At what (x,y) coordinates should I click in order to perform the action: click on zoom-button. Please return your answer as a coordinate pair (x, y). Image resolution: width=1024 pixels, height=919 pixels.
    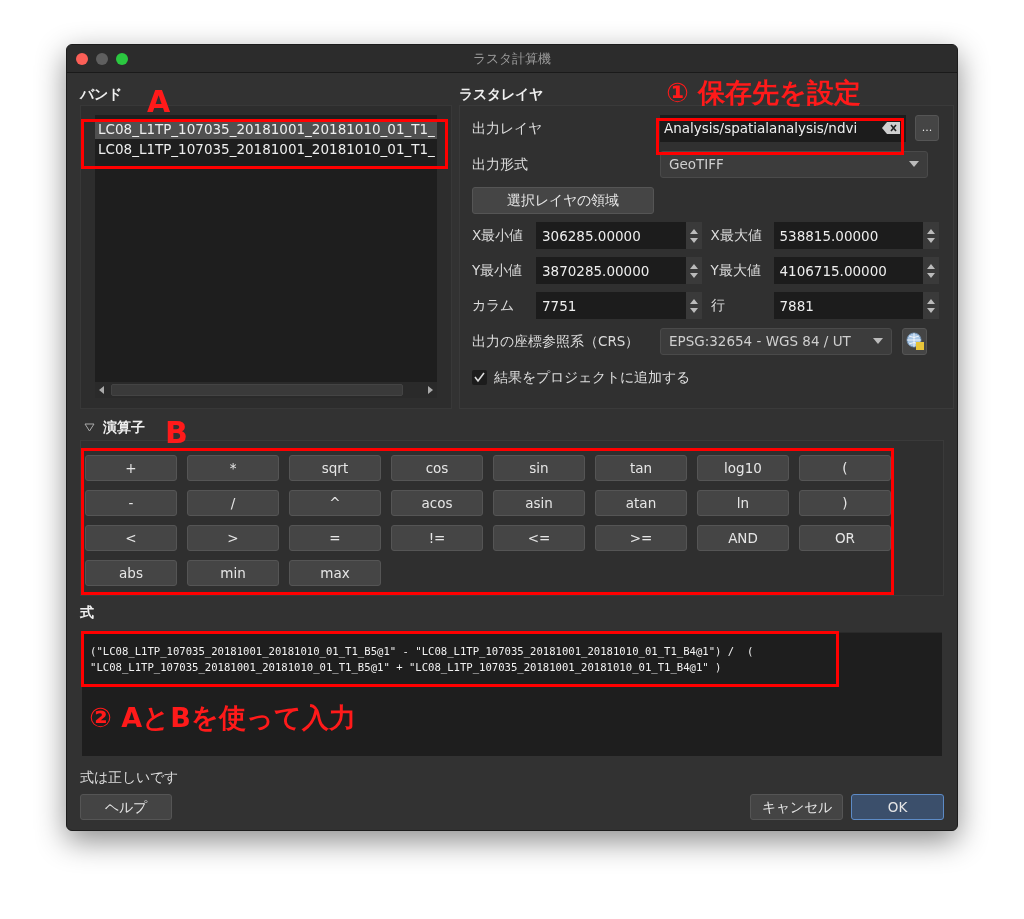
    Looking at the image, I should click on (122, 59).